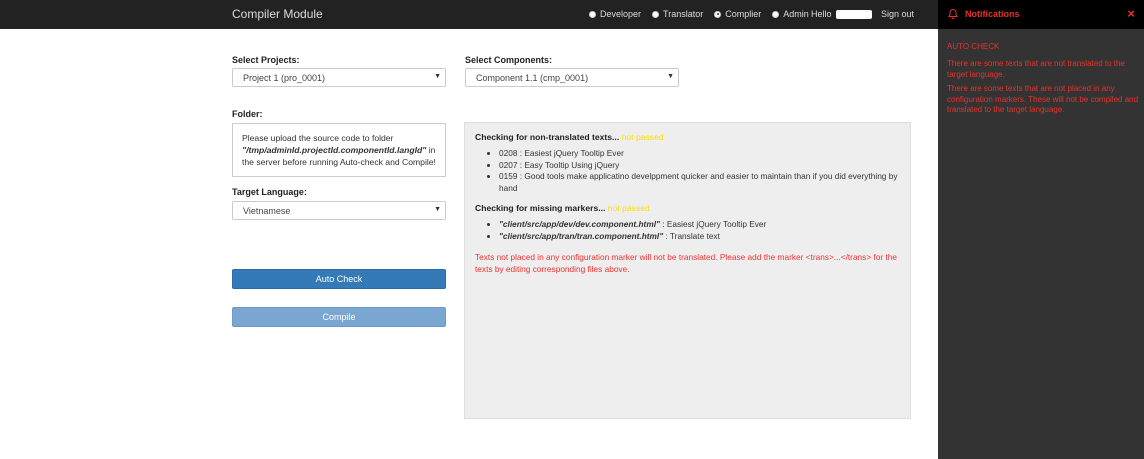  Describe the element at coordinates (743, 14) in the screenshot. I see `role-complier-label: Complier` at that location.